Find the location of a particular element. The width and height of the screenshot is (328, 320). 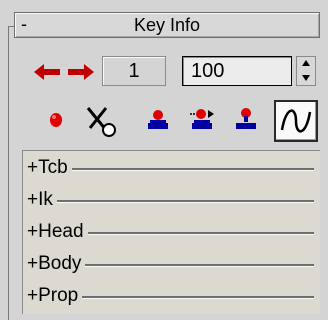

time-input: 100 is located at coordinates (237, 71).